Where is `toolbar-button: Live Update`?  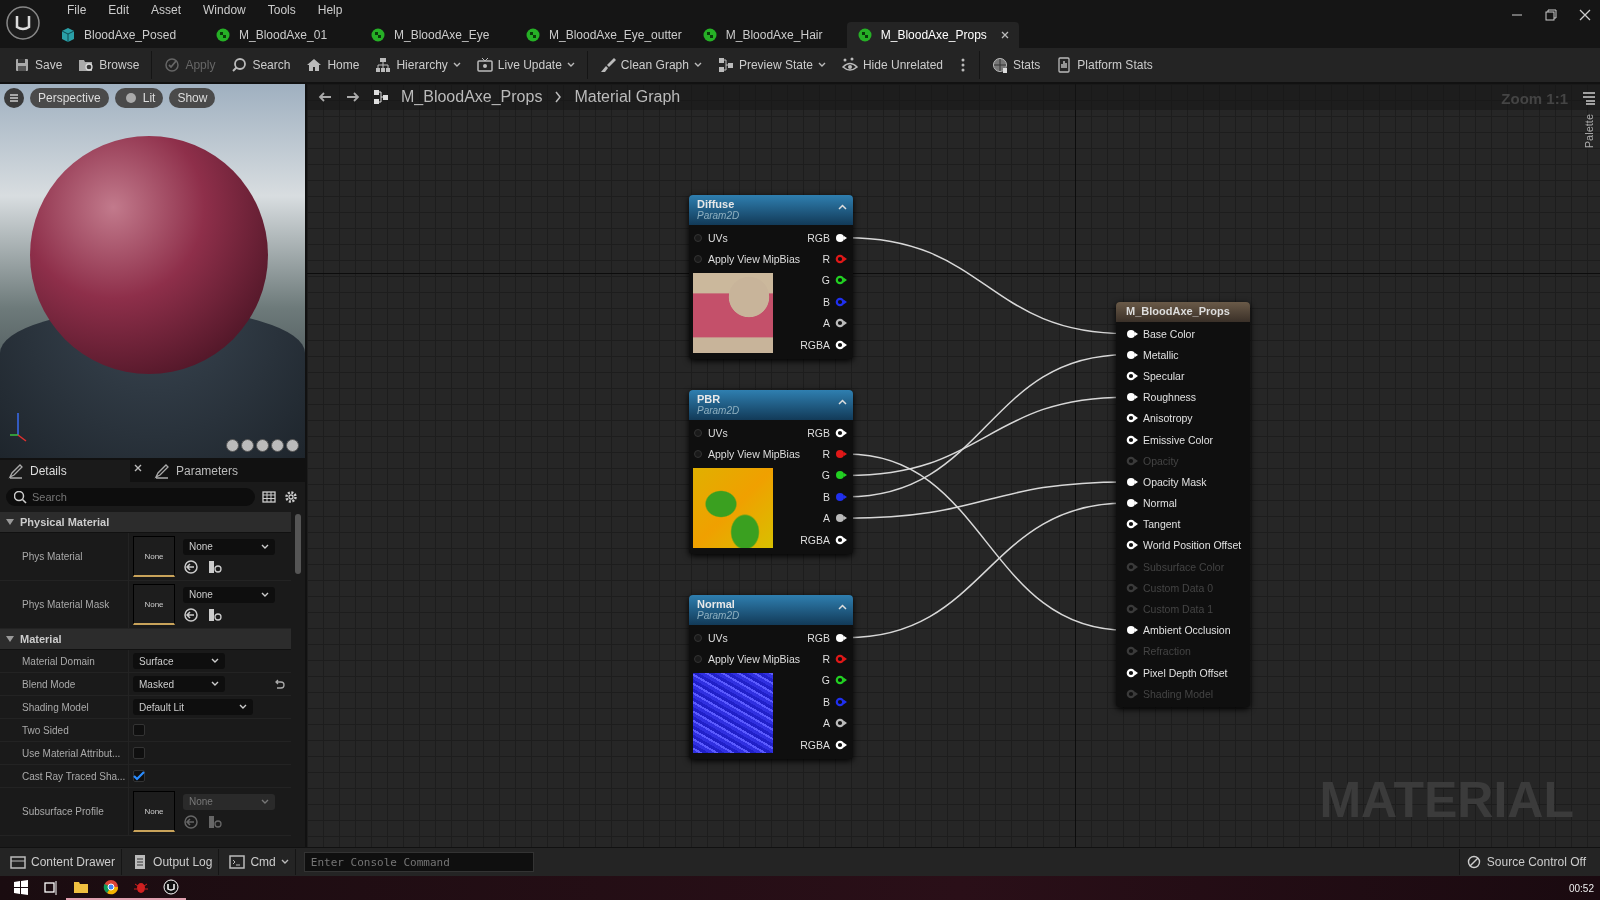 toolbar-button: Live Update is located at coordinates (525, 65).